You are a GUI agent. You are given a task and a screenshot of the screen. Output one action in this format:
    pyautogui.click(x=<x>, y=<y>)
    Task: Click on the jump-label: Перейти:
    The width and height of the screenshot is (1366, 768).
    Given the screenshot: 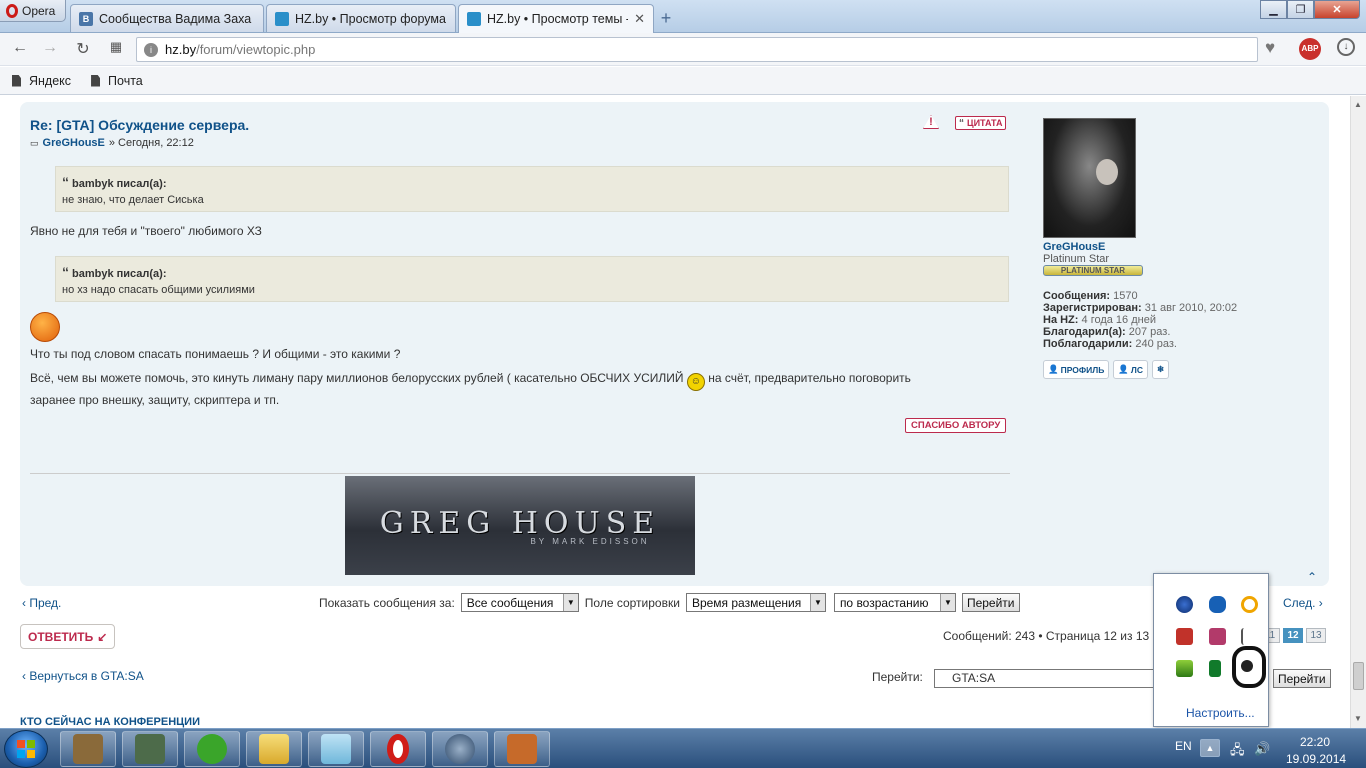 What is the action you would take?
    pyautogui.click(x=897, y=677)
    